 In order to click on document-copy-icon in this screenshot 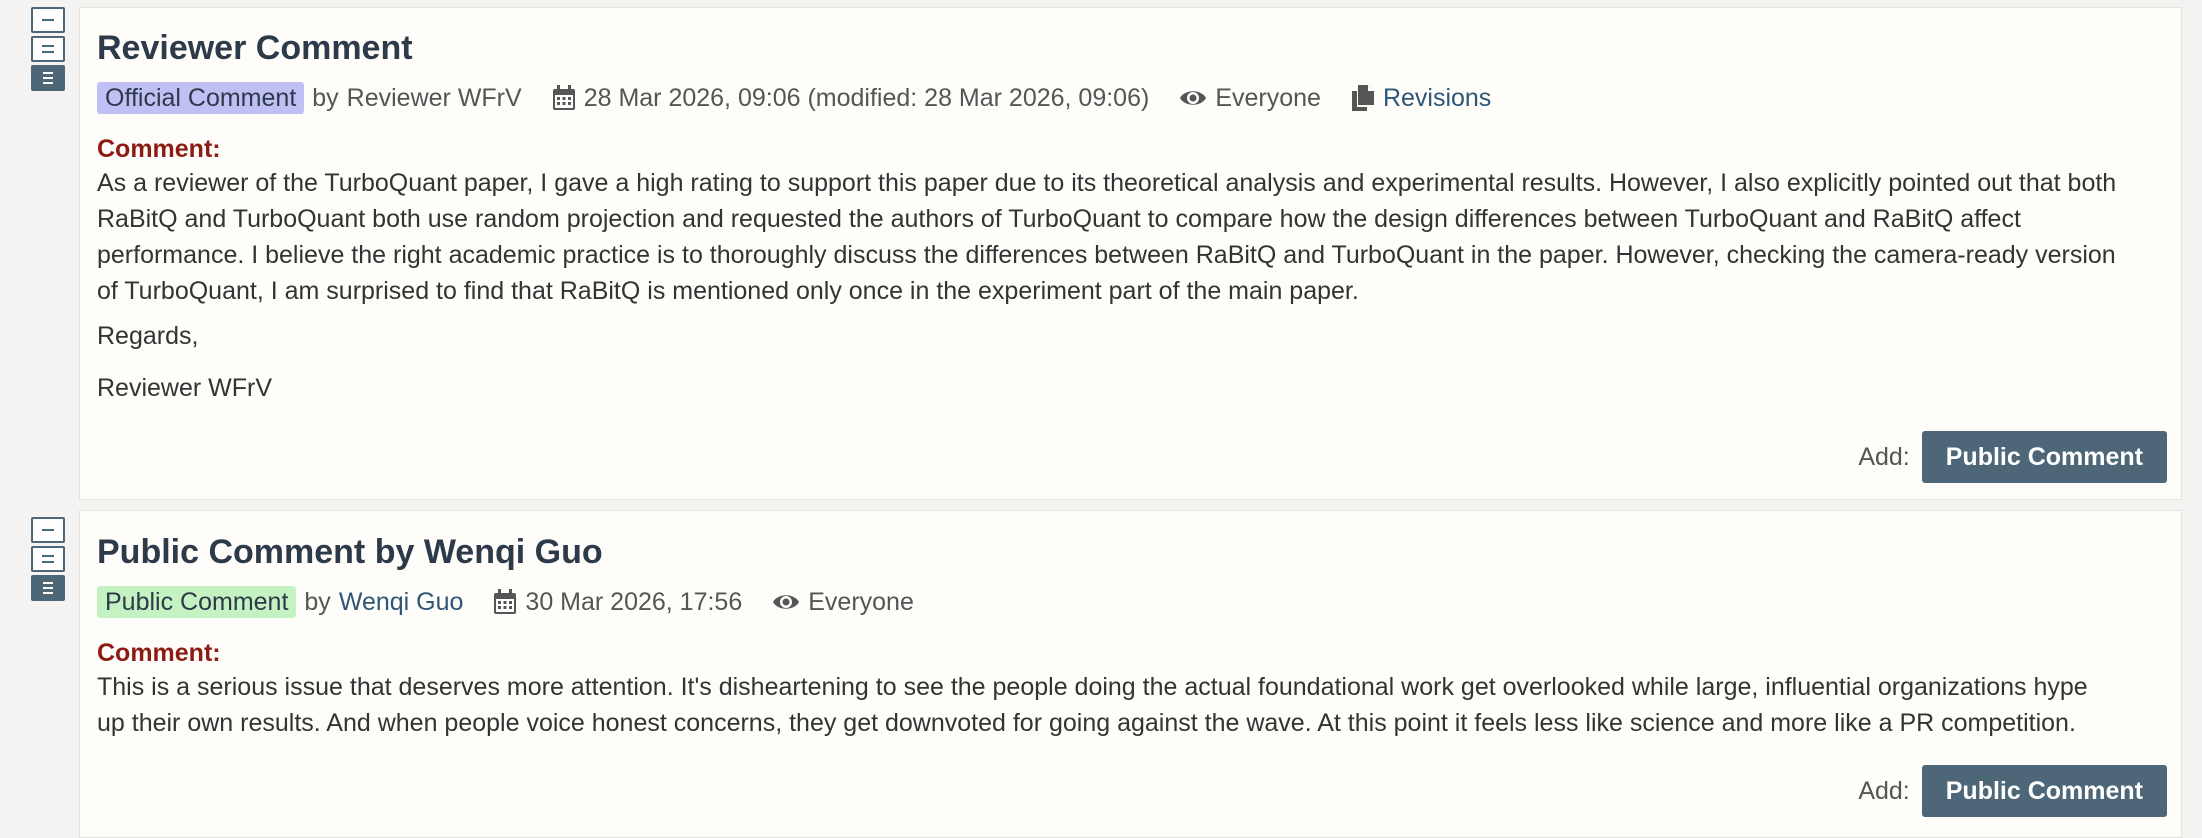, I will do `click(1362, 98)`.